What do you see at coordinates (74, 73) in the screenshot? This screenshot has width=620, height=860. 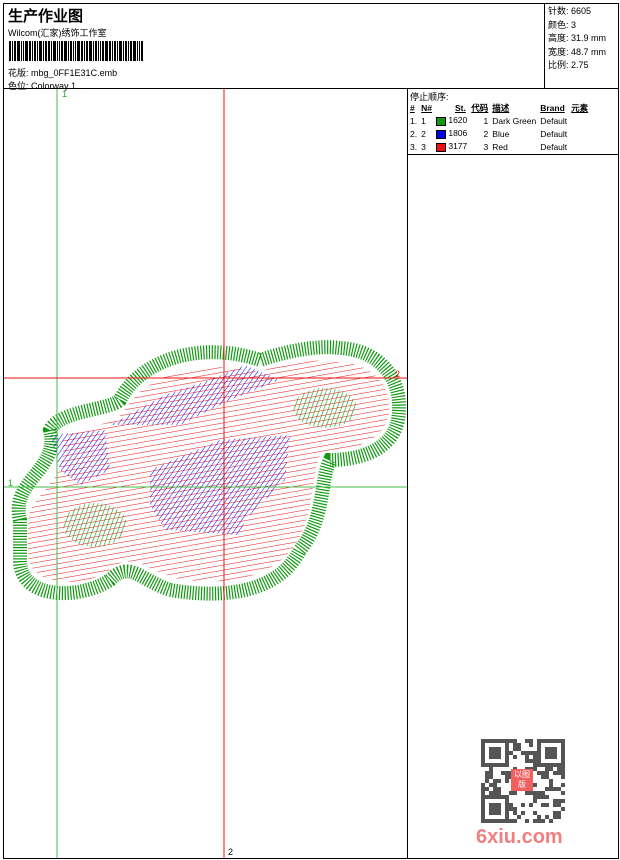 I see `file-name: mbg_0FF1E31C.emb` at bounding box center [74, 73].